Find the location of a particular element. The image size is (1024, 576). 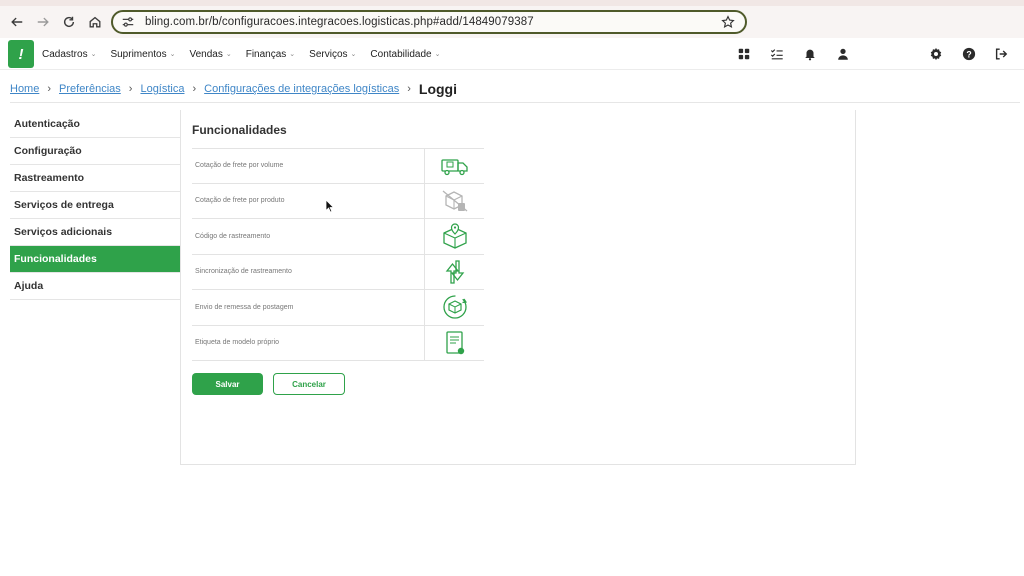

site-settings-icon is located at coordinates (128, 22).